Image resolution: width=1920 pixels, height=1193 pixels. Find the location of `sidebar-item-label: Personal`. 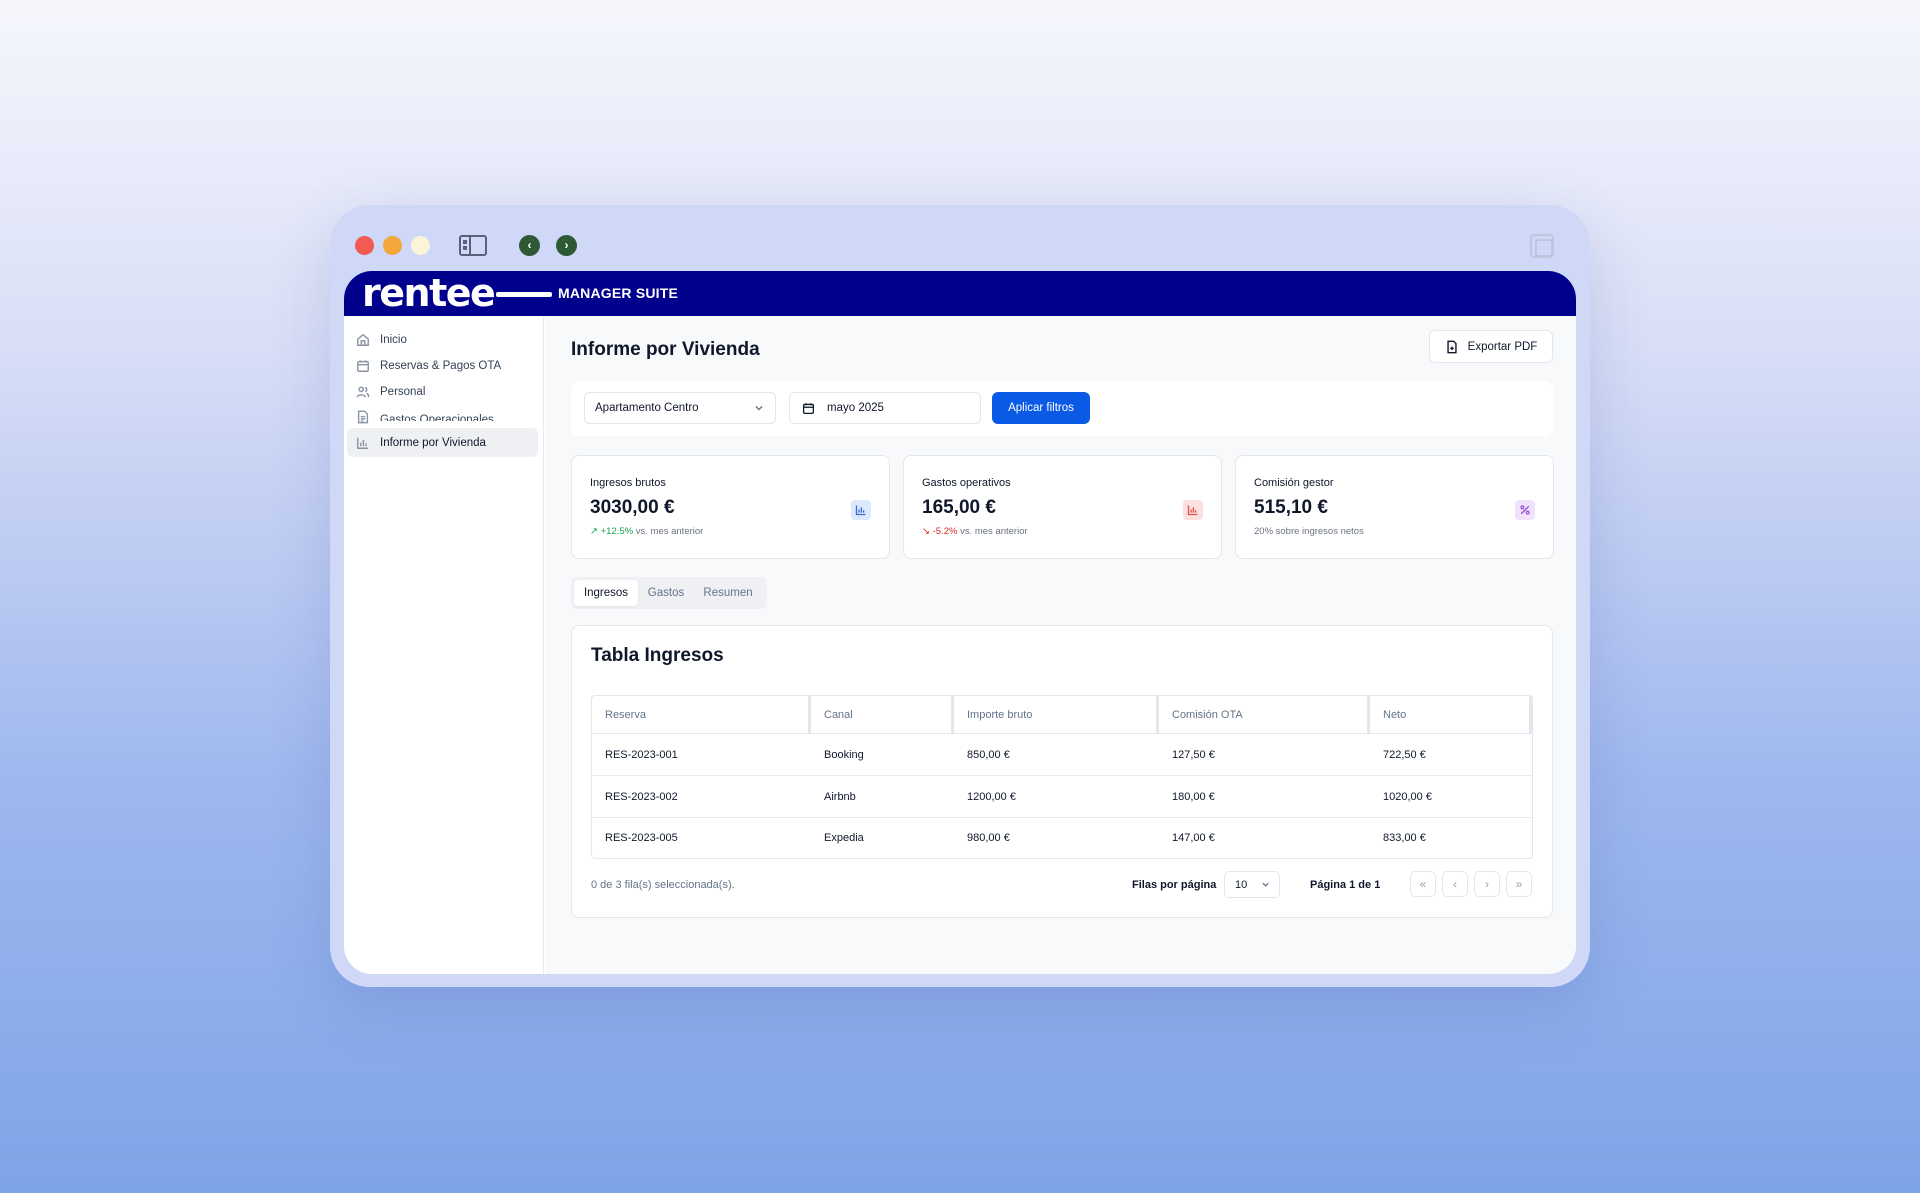

sidebar-item-label: Personal is located at coordinates (403, 391).